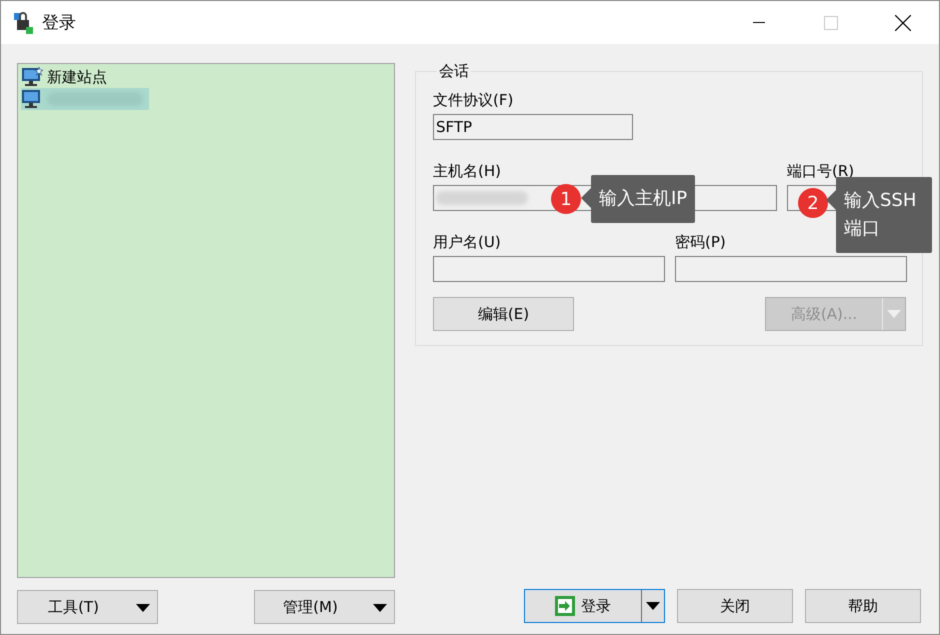 This screenshot has height=635, width=940. What do you see at coordinates (32, 77) in the screenshot?
I see `new-site-icon` at bounding box center [32, 77].